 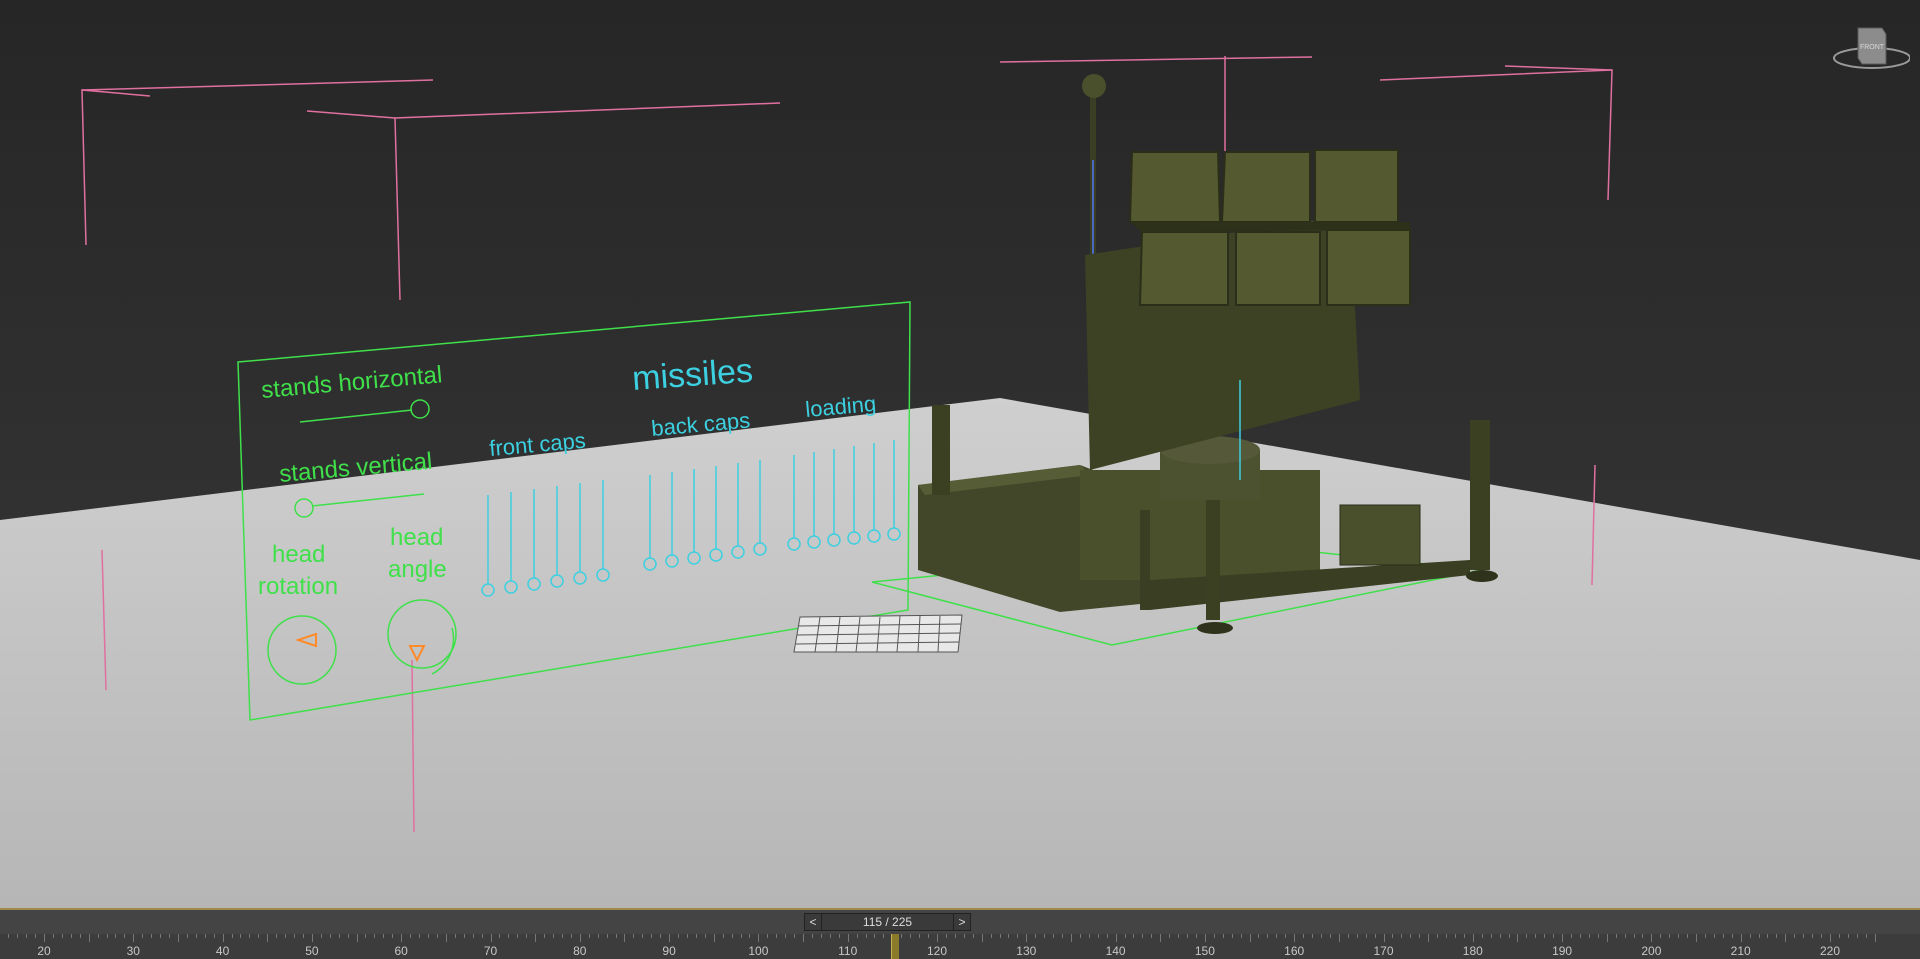 I want to click on next-frame-button: >, so click(x=962, y=922).